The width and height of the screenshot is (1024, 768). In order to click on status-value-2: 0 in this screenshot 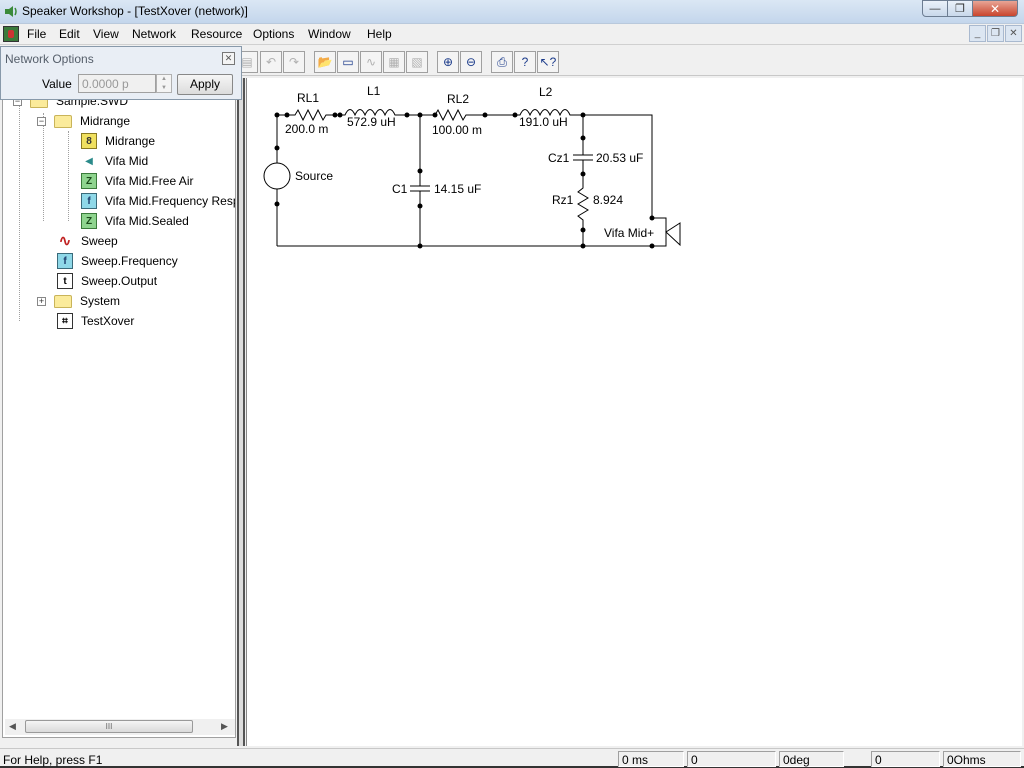, I will do `click(905, 759)`.